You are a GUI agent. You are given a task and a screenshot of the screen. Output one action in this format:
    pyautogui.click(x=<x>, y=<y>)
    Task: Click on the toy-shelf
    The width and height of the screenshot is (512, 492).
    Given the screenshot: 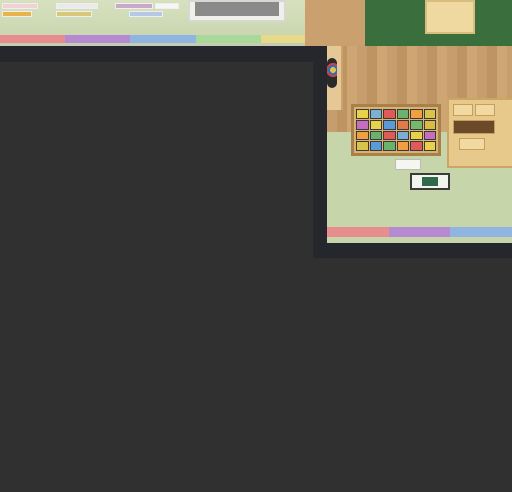 What is the action you would take?
    pyautogui.click(x=479, y=133)
    